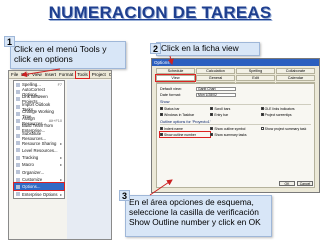 The image size is (320, 240). Describe the element at coordinates (216, 95) in the screenshot. I see `field-value: Mon 1/28/02` at that location.